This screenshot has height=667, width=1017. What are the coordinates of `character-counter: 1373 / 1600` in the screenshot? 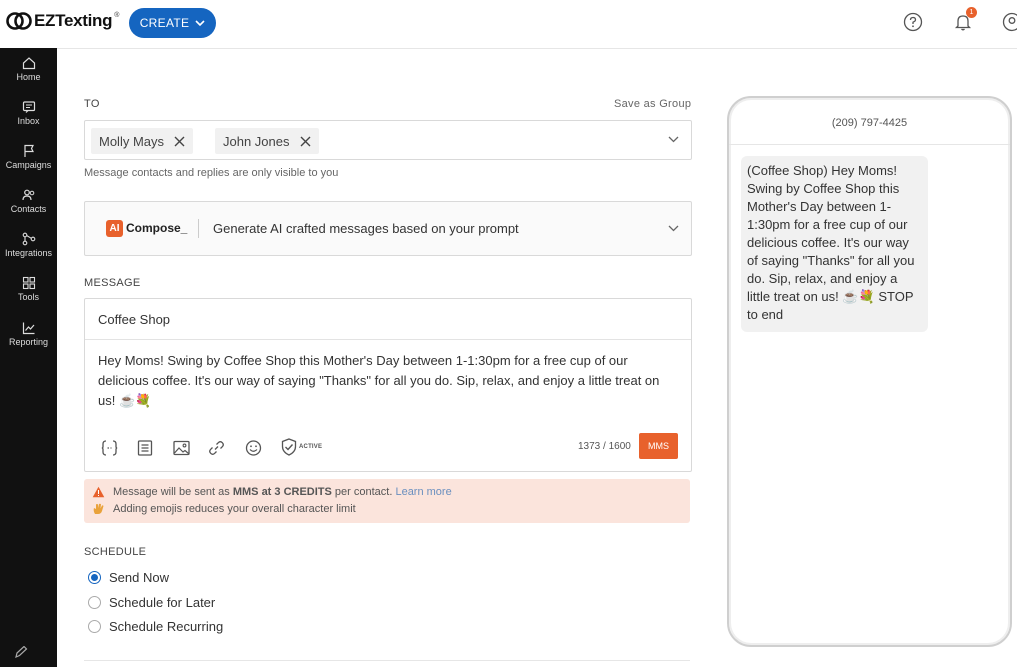 It's located at (604, 446).